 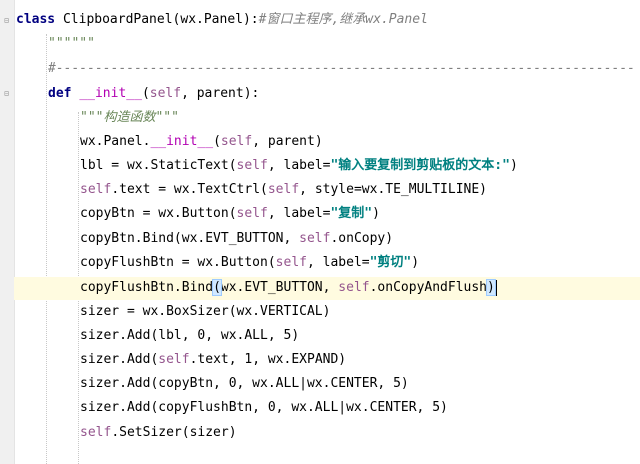 I want to click on code-line: wx.Panel.__init__(self, parent), so click(x=201, y=142).